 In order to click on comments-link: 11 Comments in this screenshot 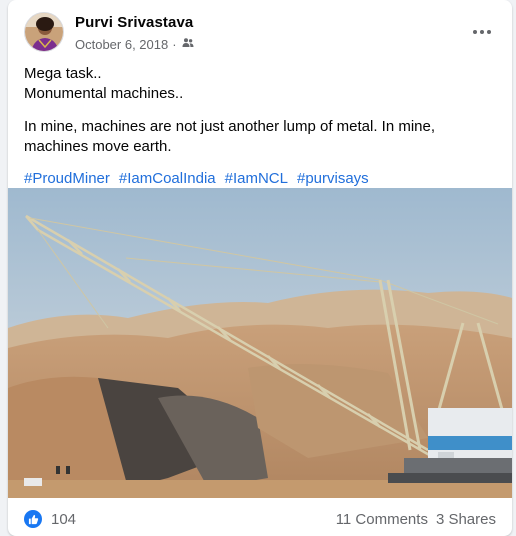, I will do `click(382, 519)`.